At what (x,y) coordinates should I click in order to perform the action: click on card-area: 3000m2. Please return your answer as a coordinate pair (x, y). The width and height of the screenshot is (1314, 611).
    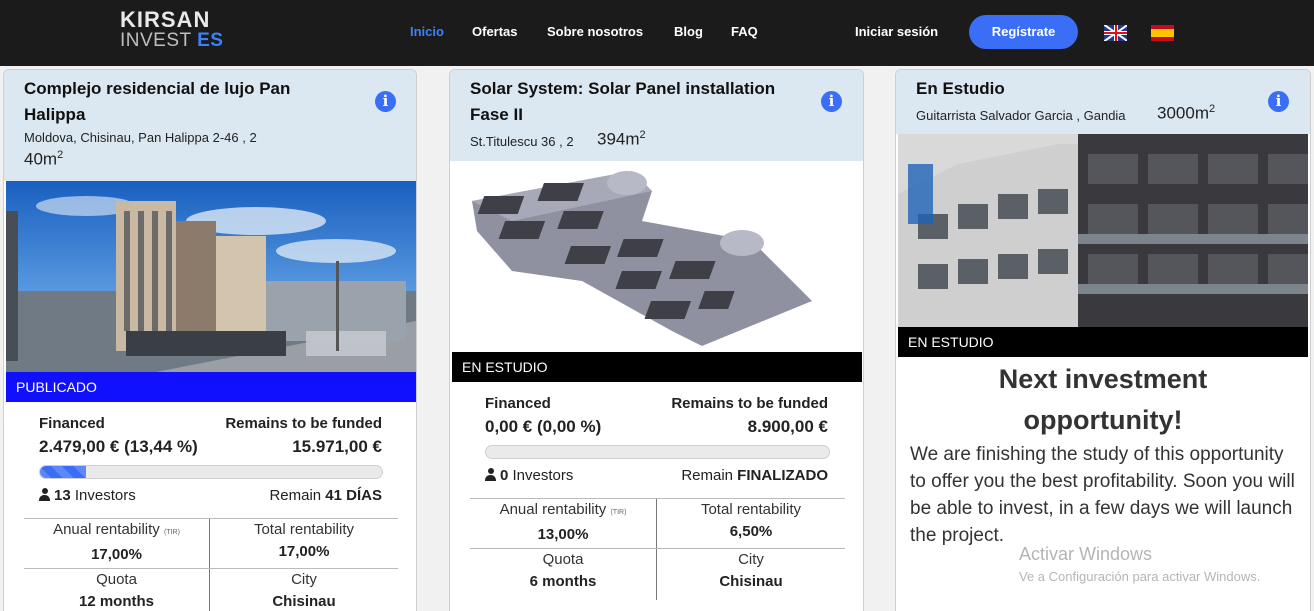
    Looking at the image, I should click on (1186, 113).